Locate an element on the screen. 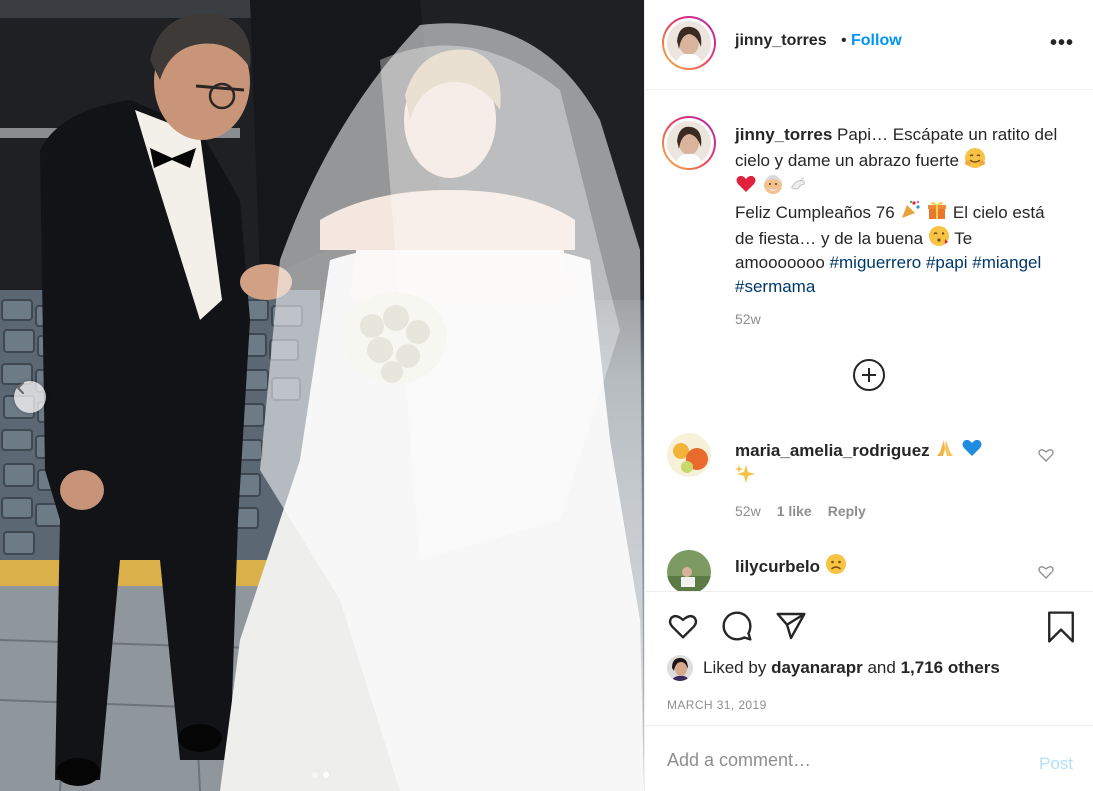 The height and width of the screenshot is (791, 1093). caption-username: jinny_torres is located at coordinates (783, 134).